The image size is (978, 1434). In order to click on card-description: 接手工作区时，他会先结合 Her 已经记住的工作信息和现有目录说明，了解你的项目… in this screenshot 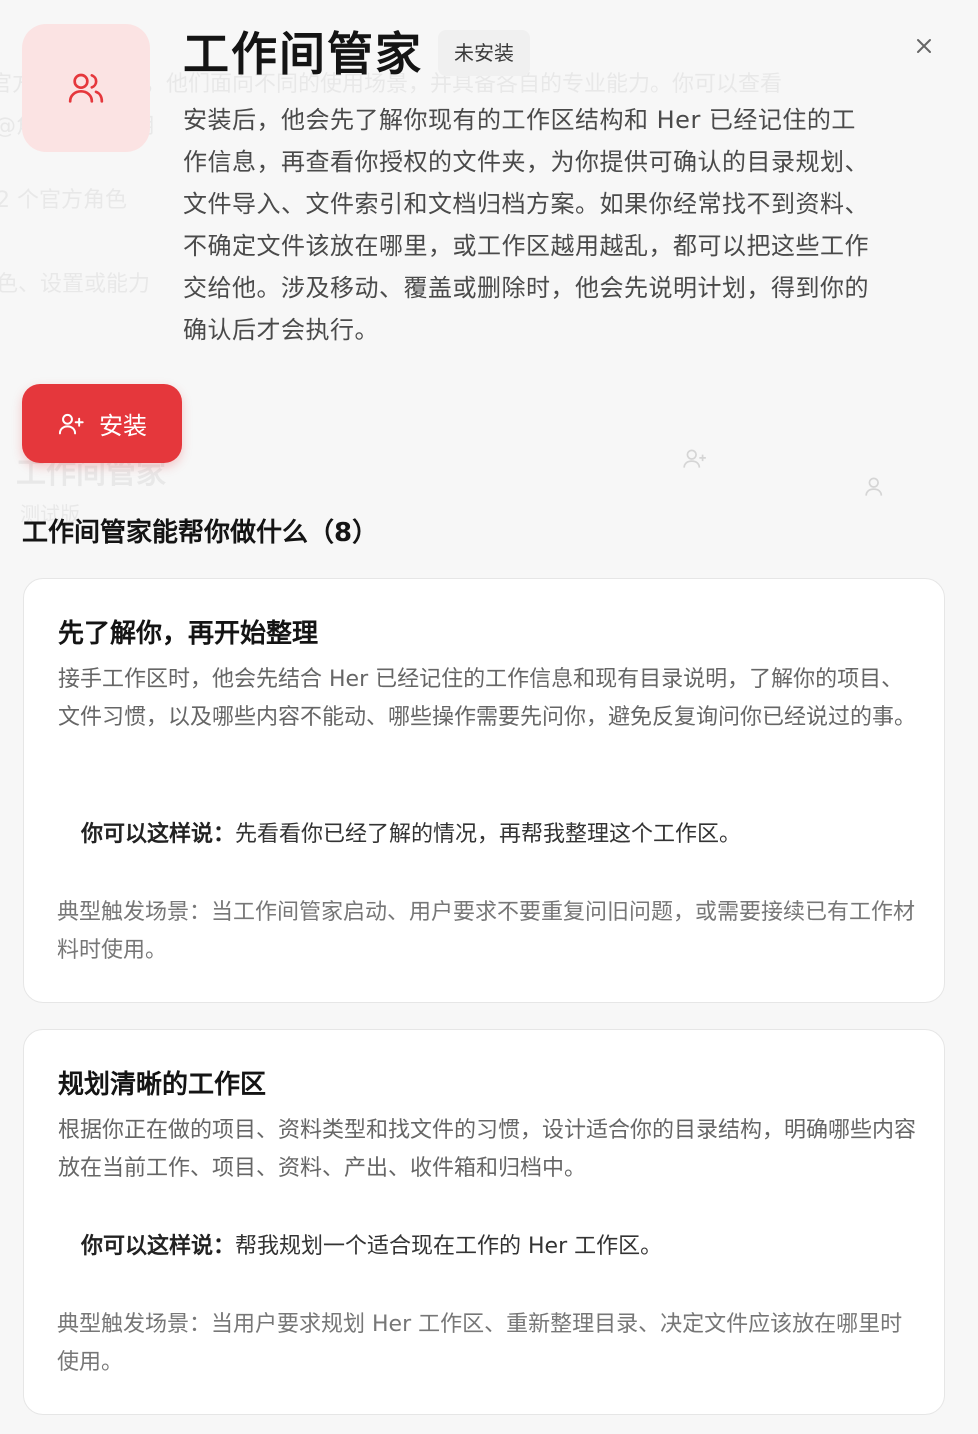, I will do `click(487, 698)`.